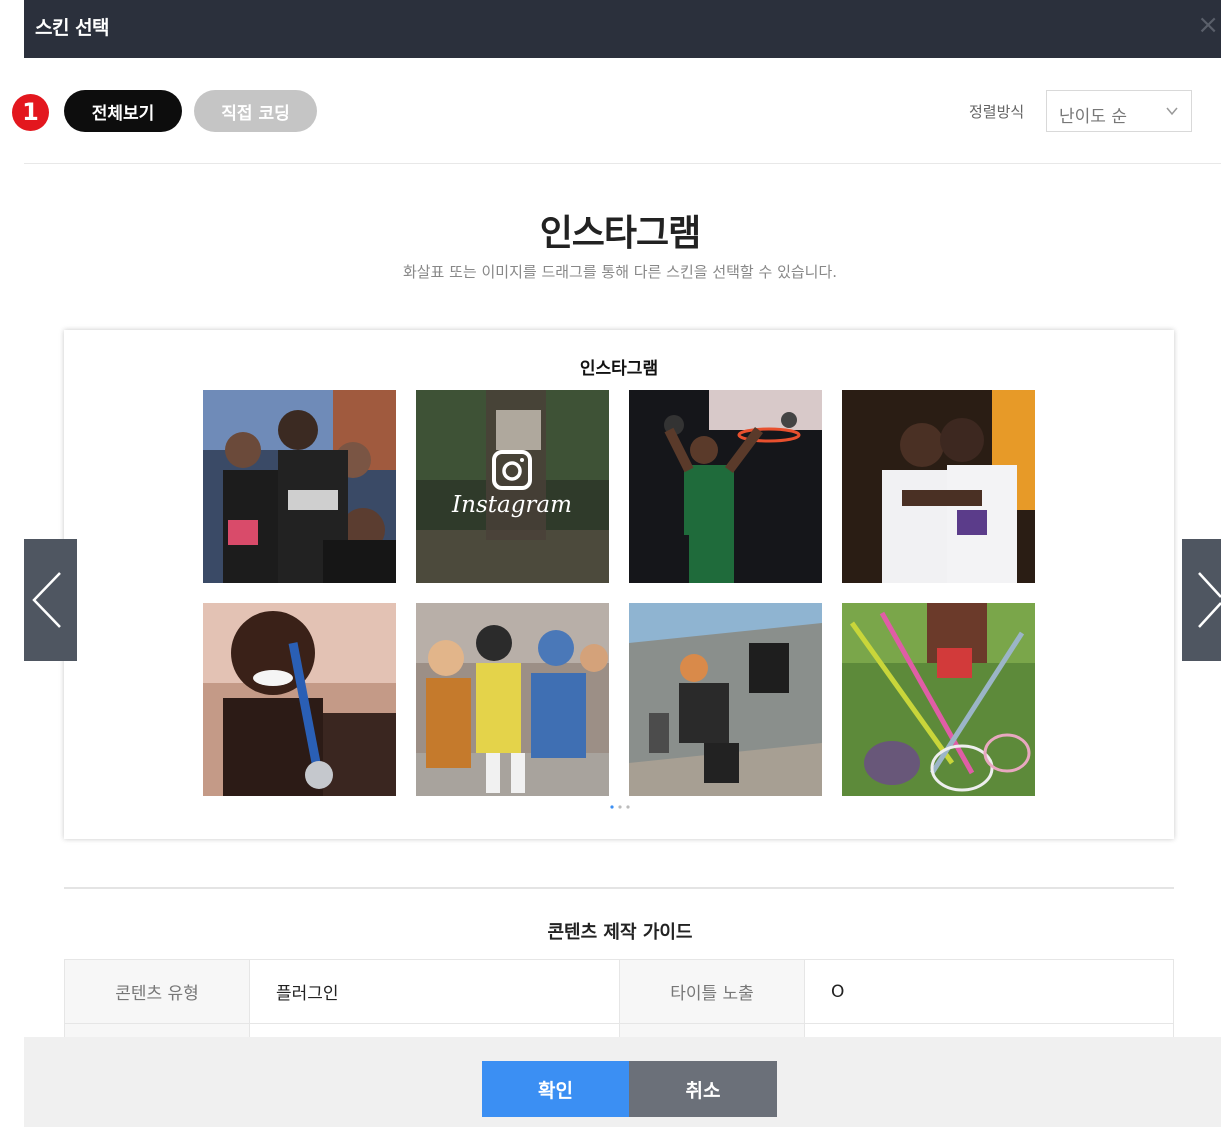 This screenshot has width=1221, height=1127. Describe the element at coordinates (1093, 117) in the screenshot. I see `sort-selected-value: 난이도 순` at that location.